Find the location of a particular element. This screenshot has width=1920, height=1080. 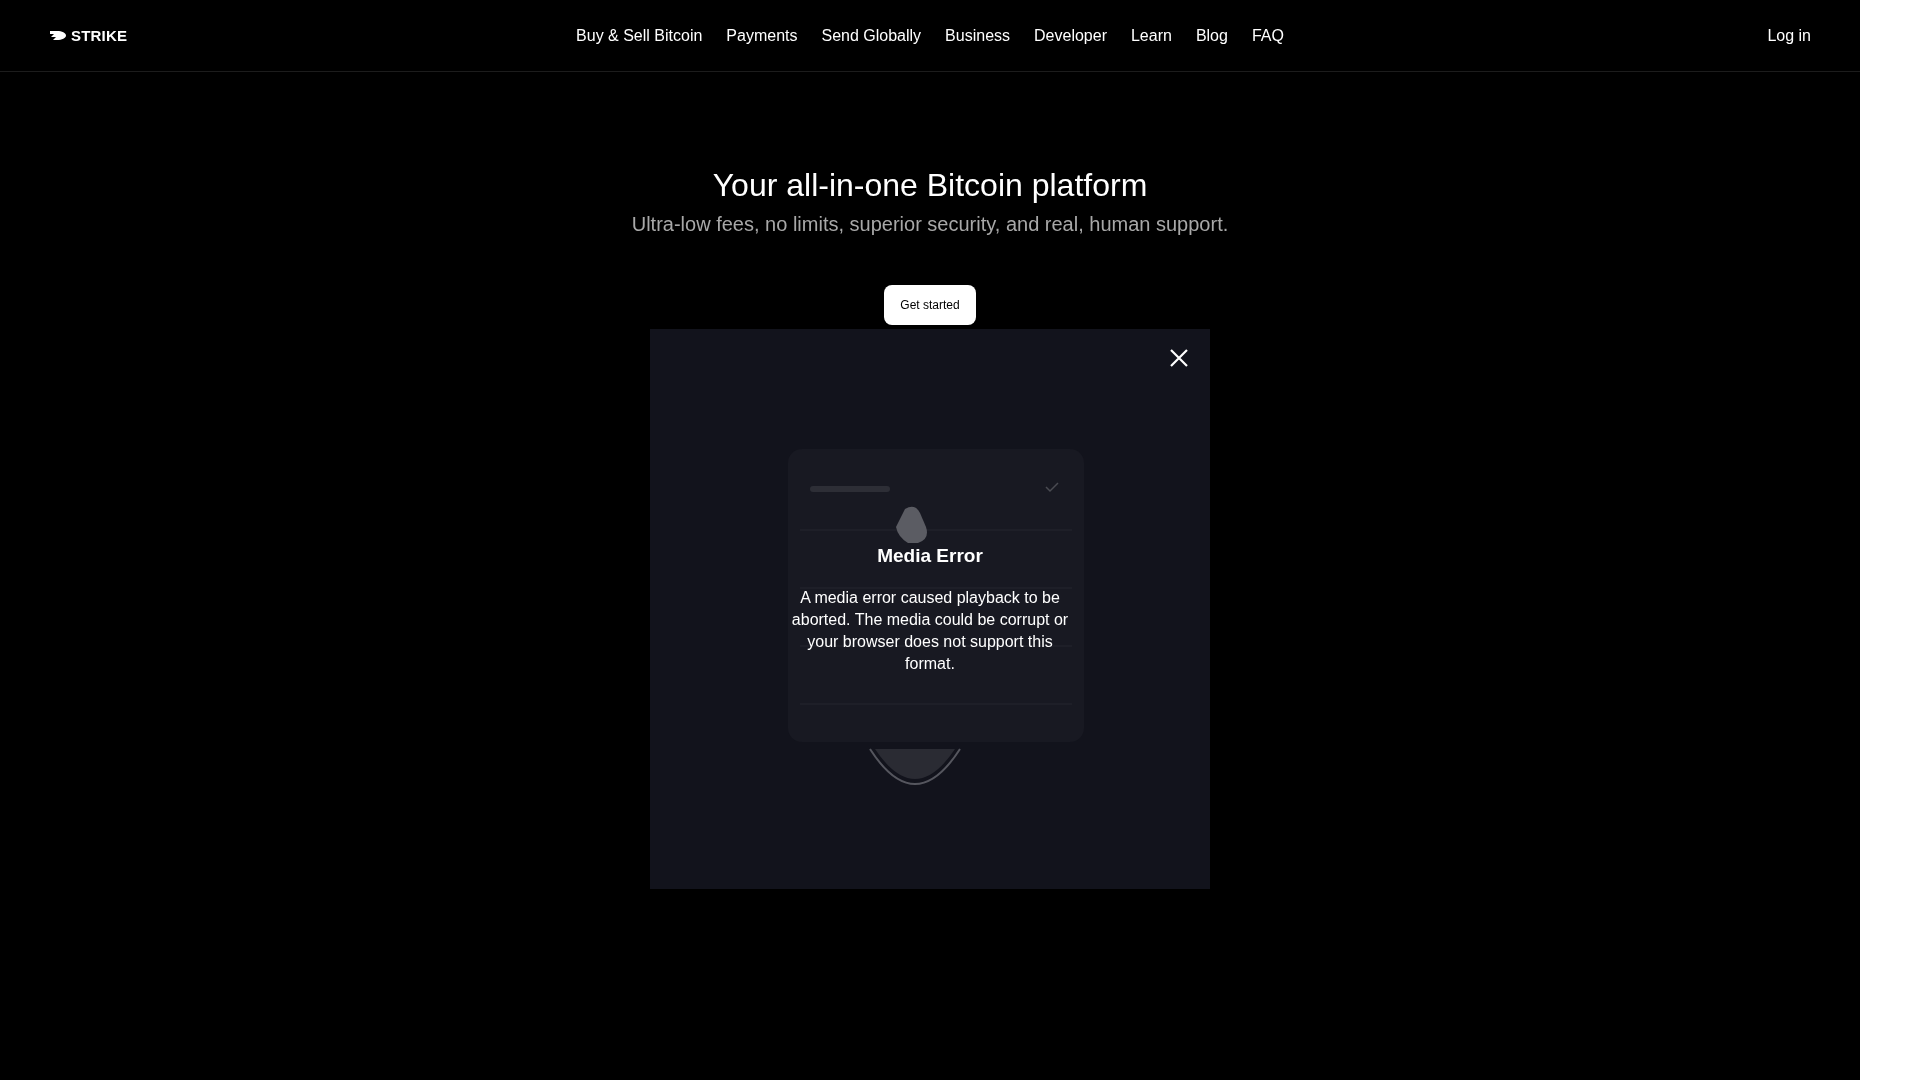

error-message: A media error caused playback to be aborted. The media could be corrupt or your browser does not support this format. is located at coordinates (930, 631).